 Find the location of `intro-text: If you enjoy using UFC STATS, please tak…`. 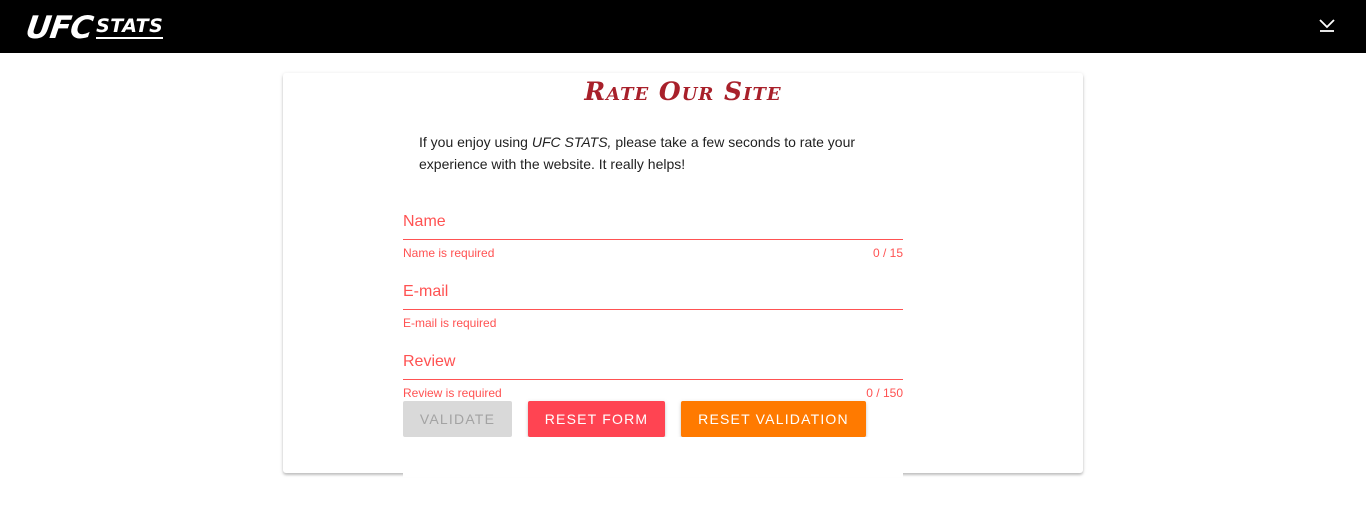

intro-text: If you enjoy using UFC STATS, please tak… is located at coordinates (654, 153).